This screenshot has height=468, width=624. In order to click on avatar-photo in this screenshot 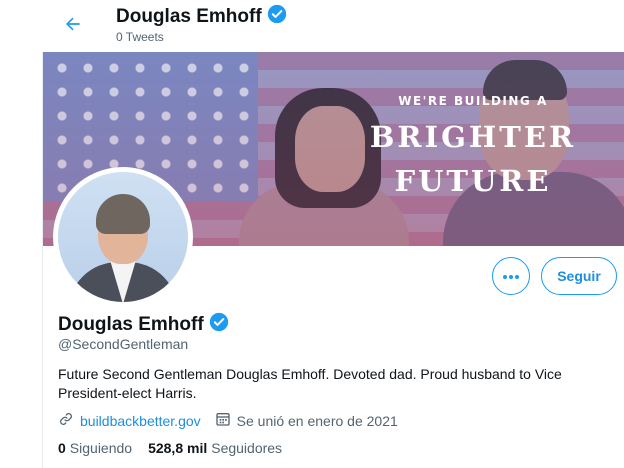, I will do `click(123, 237)`.